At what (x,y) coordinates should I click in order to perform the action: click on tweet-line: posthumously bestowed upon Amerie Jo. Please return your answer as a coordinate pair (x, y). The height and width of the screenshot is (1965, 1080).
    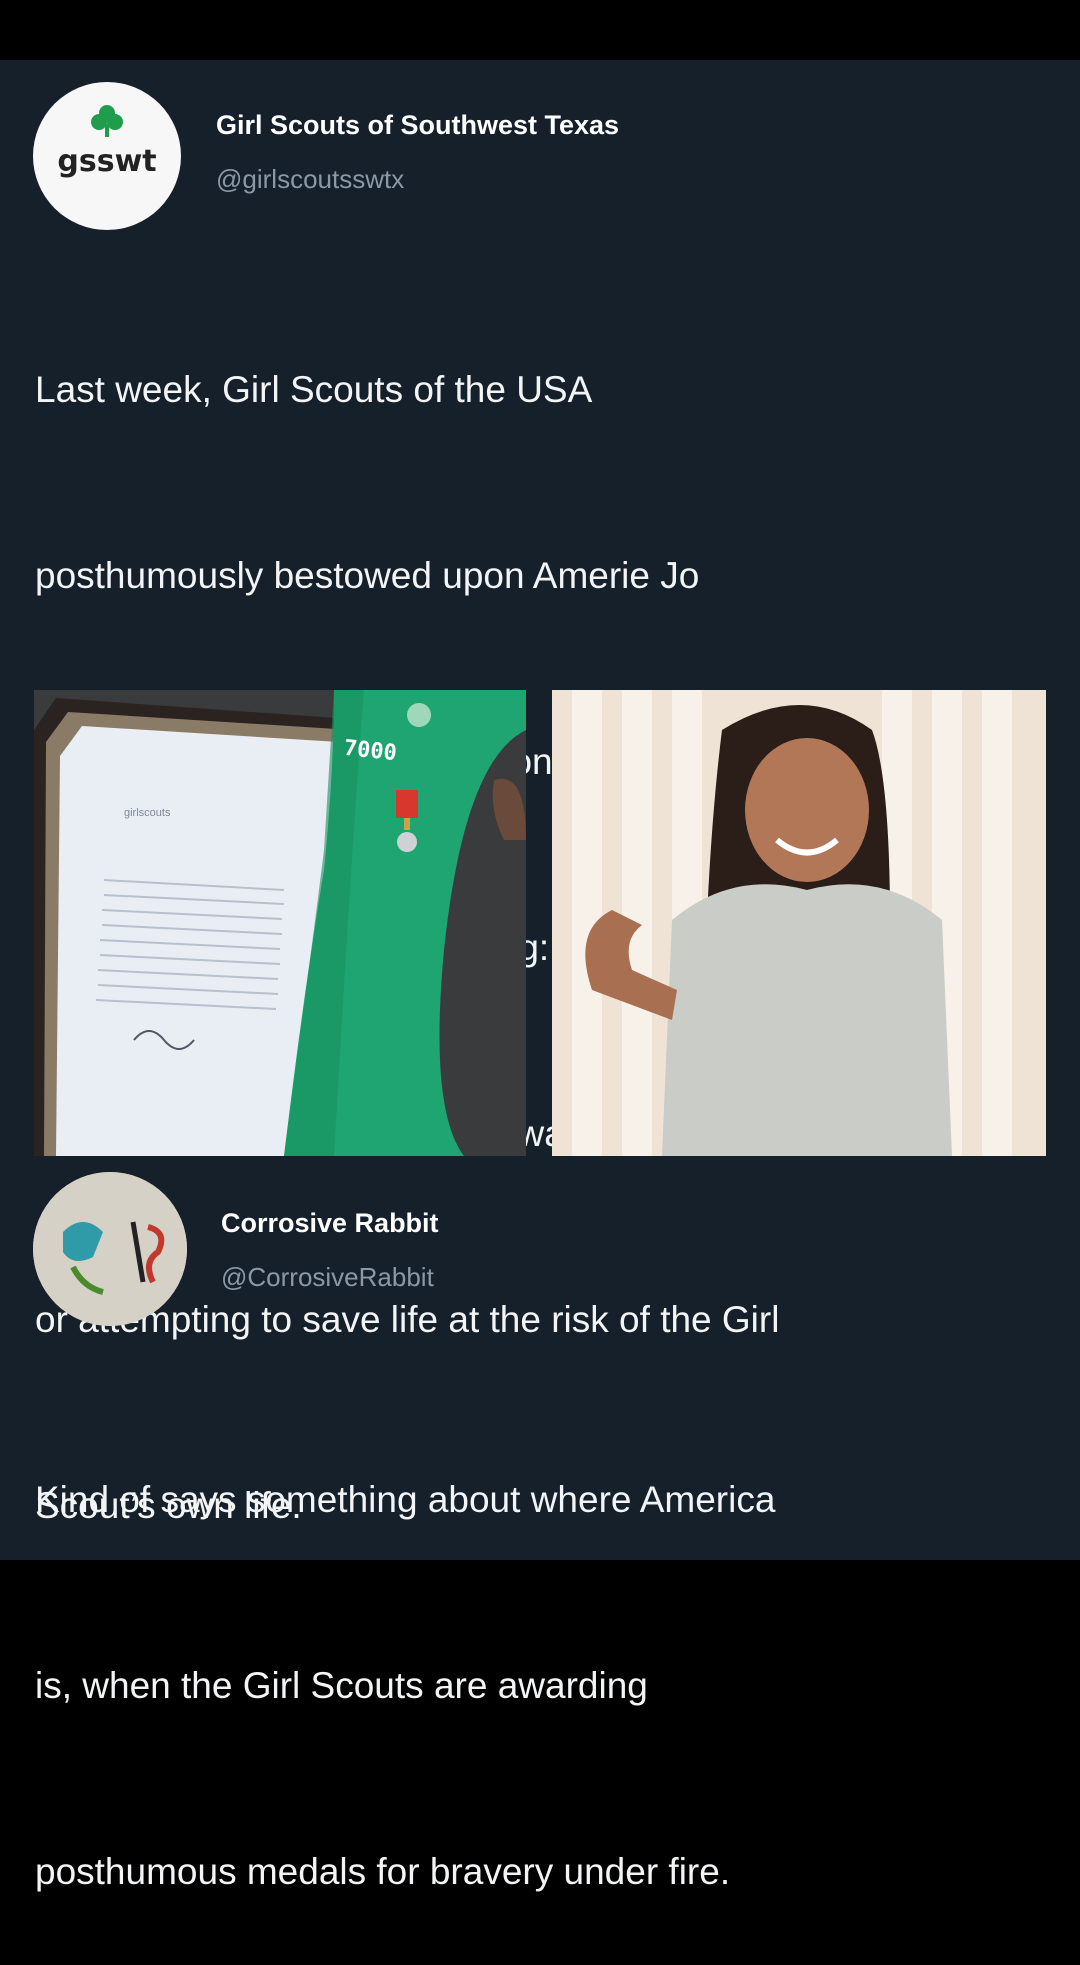
    Looking at the image, I should click on (367, 575).